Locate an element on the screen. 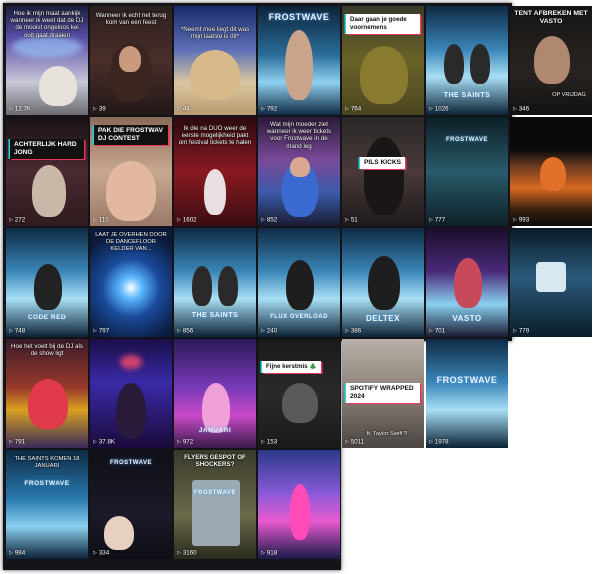  video-tile: PAK DIE FROSTWAV DJ CONTEST ▷ 110 is located at coordinates (131, 171).